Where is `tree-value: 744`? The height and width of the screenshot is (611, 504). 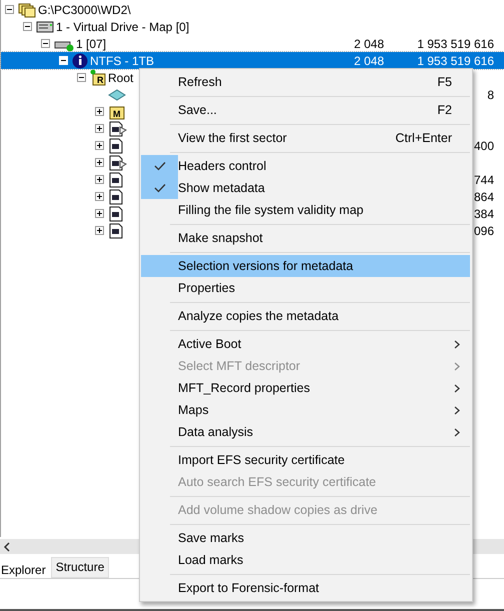
tree-value: 744 is located at coordinates (483, 179).